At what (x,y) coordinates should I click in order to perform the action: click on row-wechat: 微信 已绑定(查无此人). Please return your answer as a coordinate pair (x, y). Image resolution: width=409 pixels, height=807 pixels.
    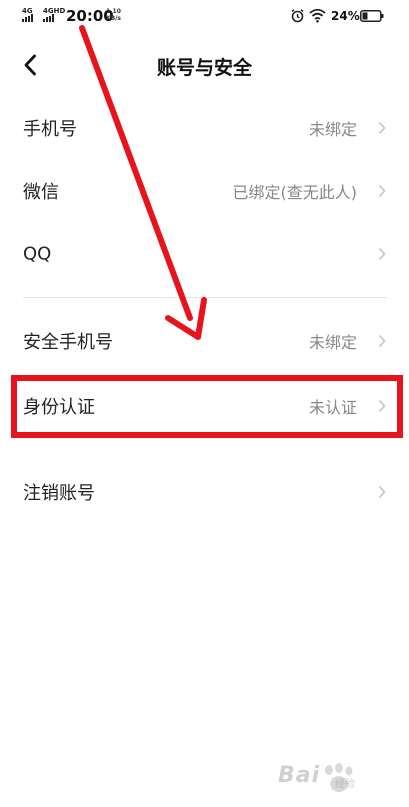
    Looking at the image, I should click on (204, 191).